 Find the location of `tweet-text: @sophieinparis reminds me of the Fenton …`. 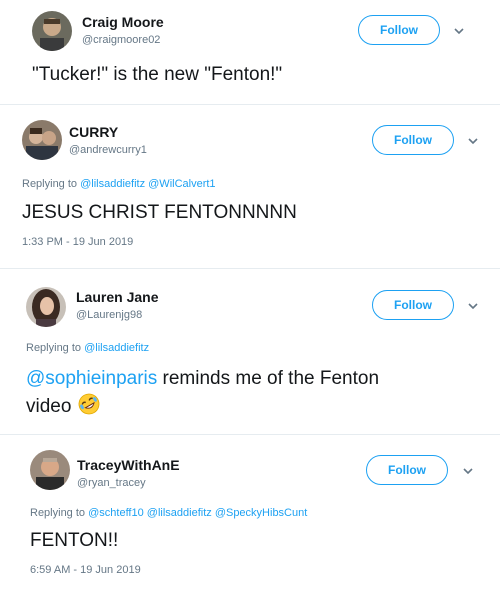

tweet-text: @sophieinparis reminds me of the Fenton … is located at coordinates (256, 393).